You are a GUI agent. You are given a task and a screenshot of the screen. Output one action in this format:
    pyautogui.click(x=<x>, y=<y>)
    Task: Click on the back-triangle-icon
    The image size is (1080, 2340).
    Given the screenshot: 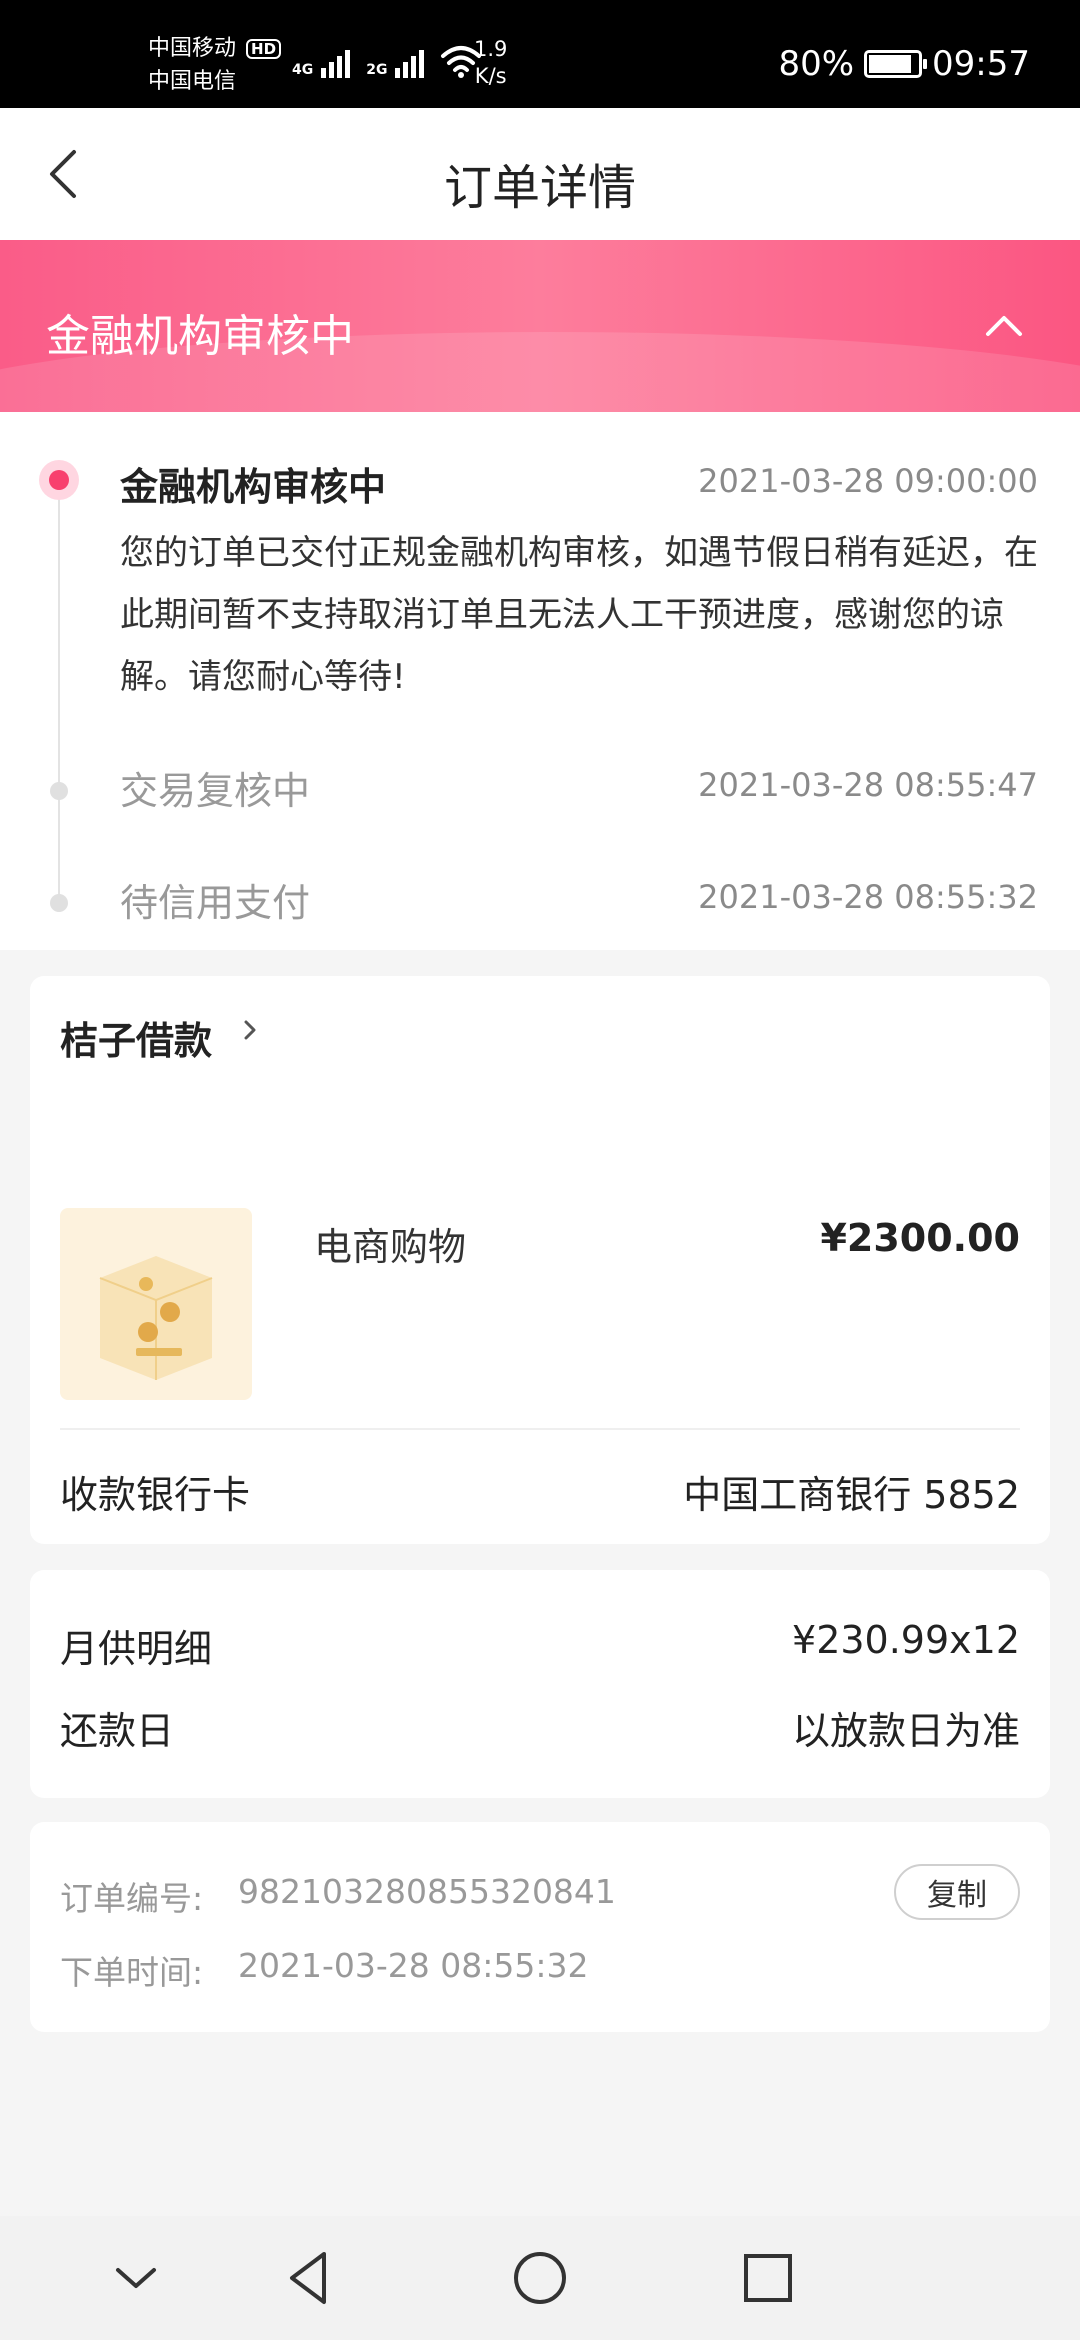 What is the action you would take?
    pyautogui.click(x=310, y=2278)
    